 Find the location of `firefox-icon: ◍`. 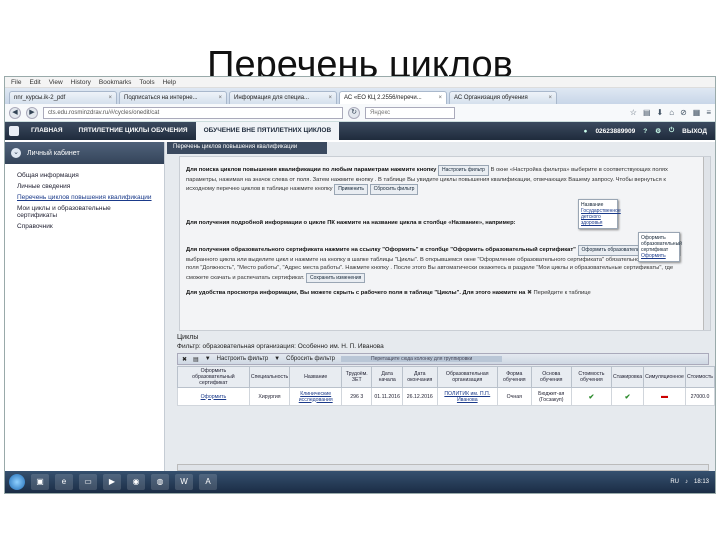

firefox-icon: ◍ is located at coordinates (160, 482).